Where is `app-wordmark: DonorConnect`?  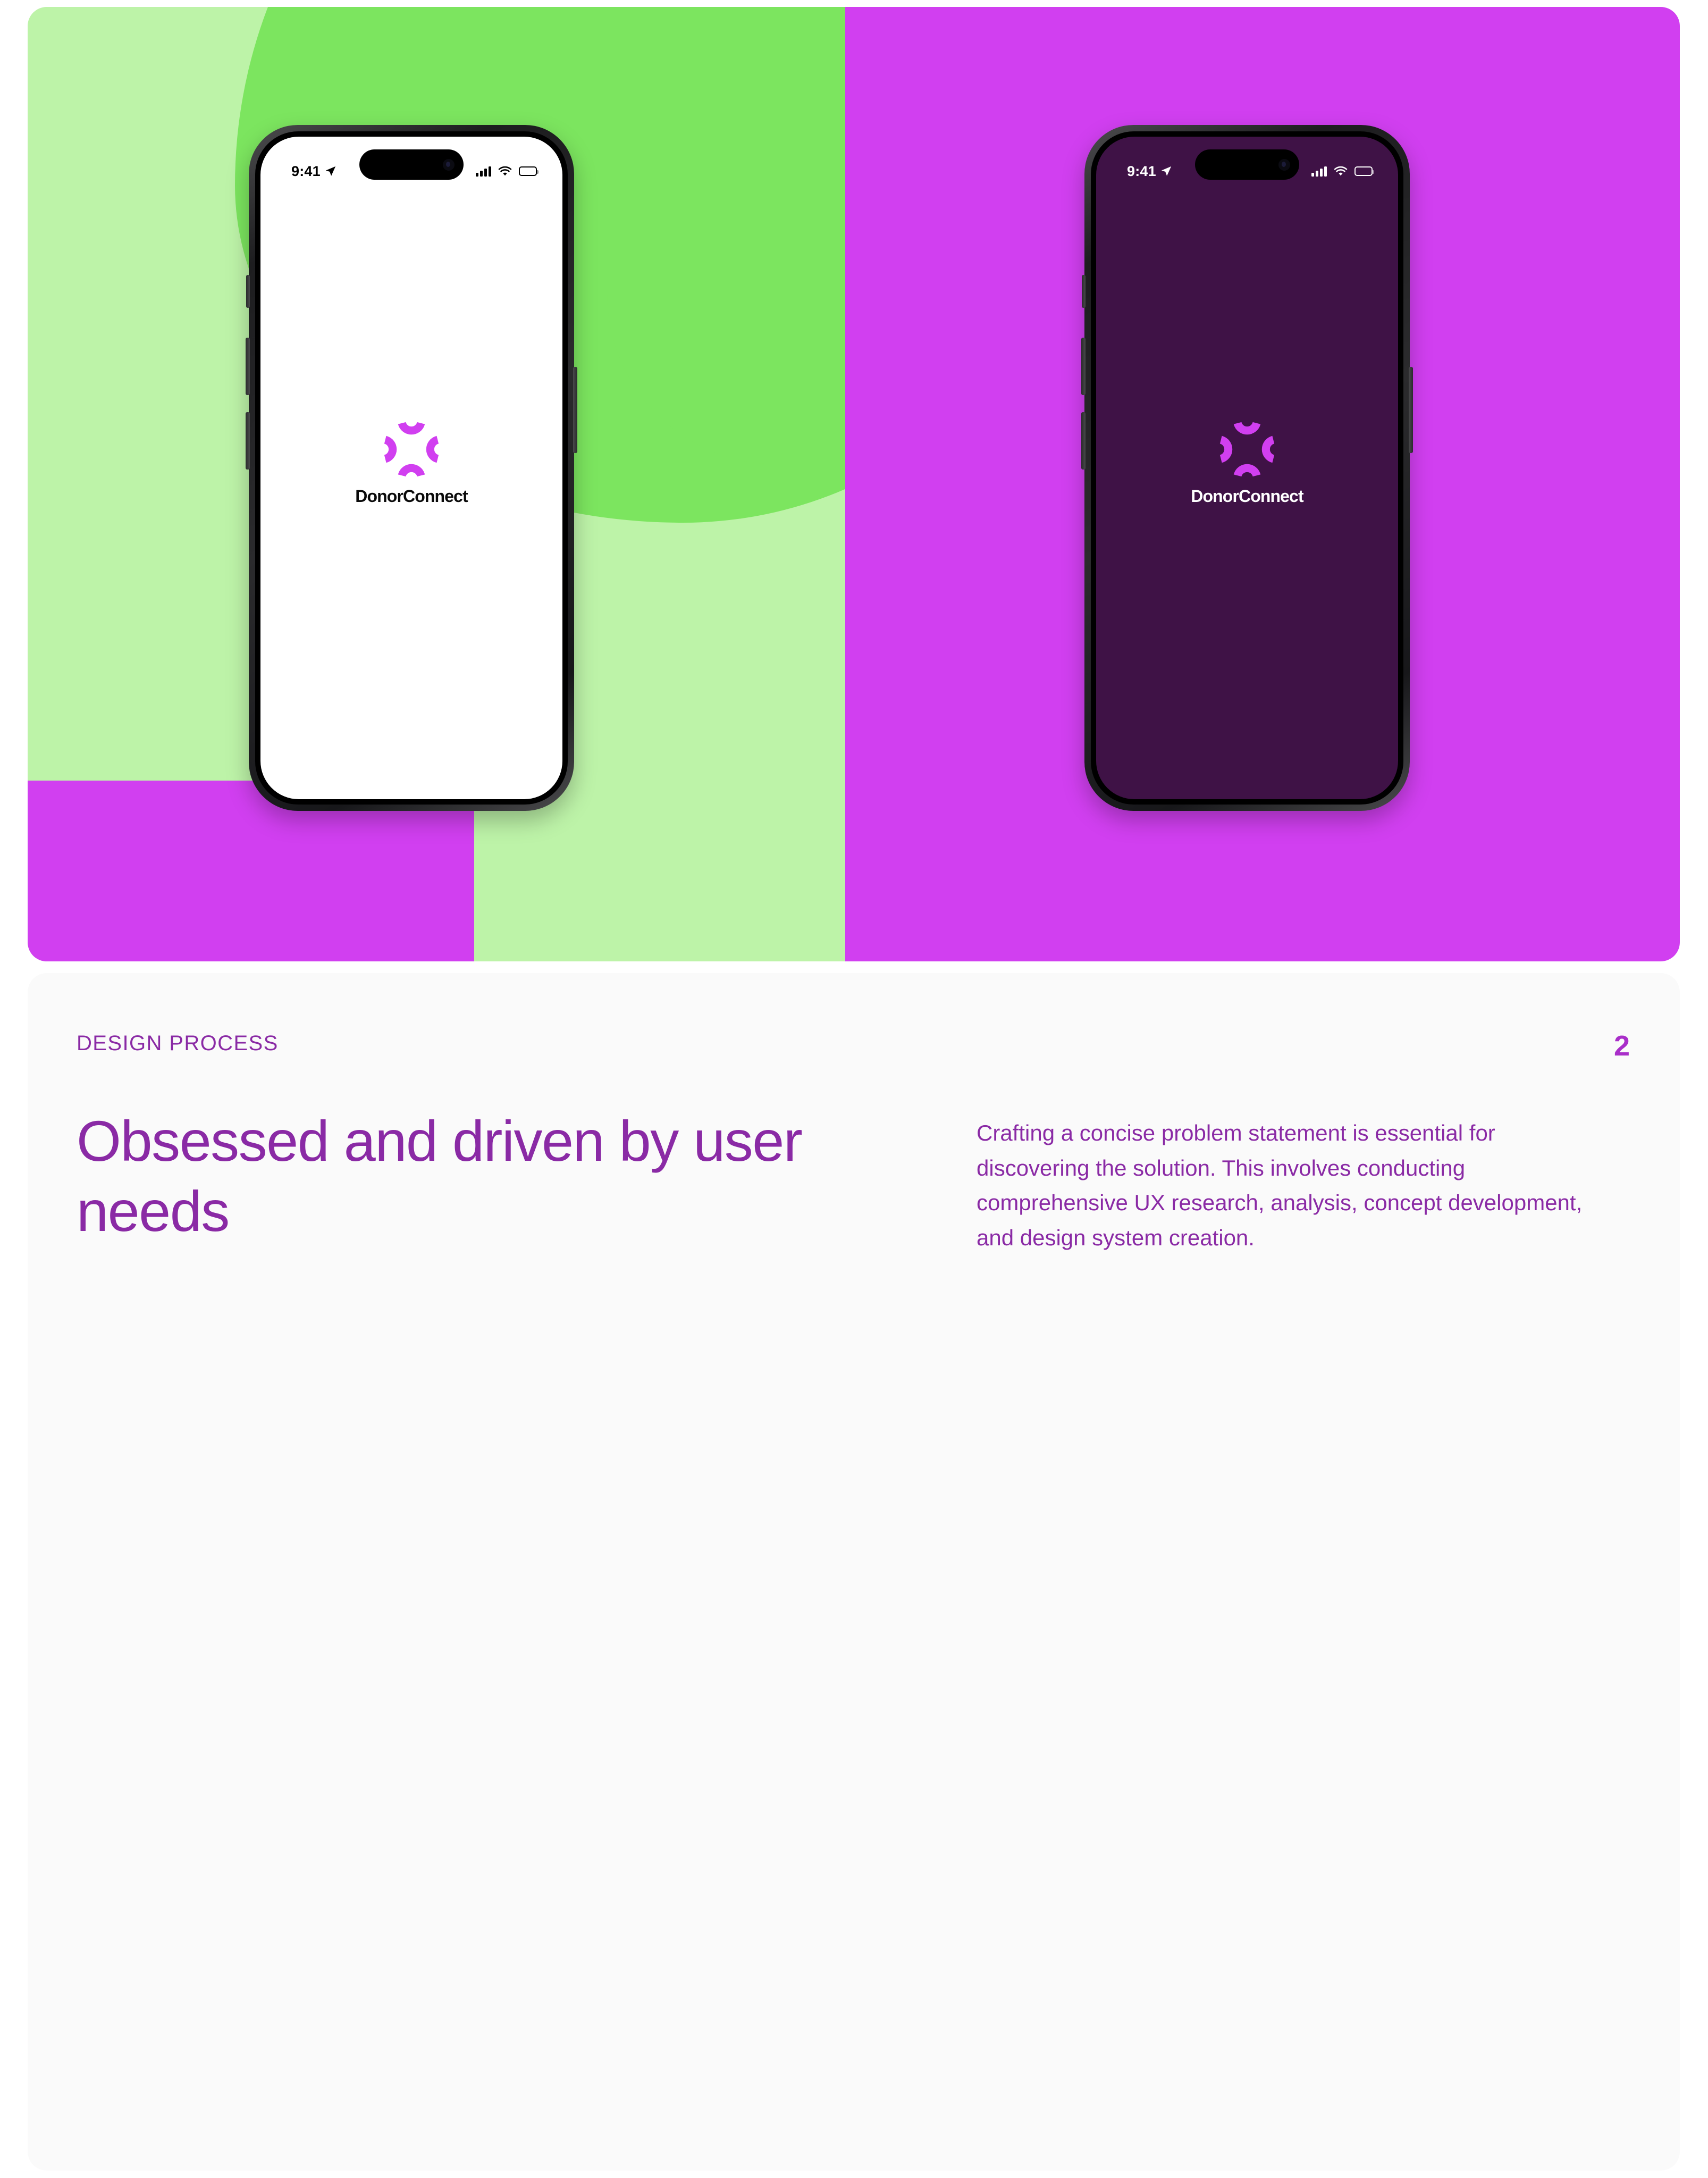 app-wordmark: DonorConnect is located at coordinates (411, 496).